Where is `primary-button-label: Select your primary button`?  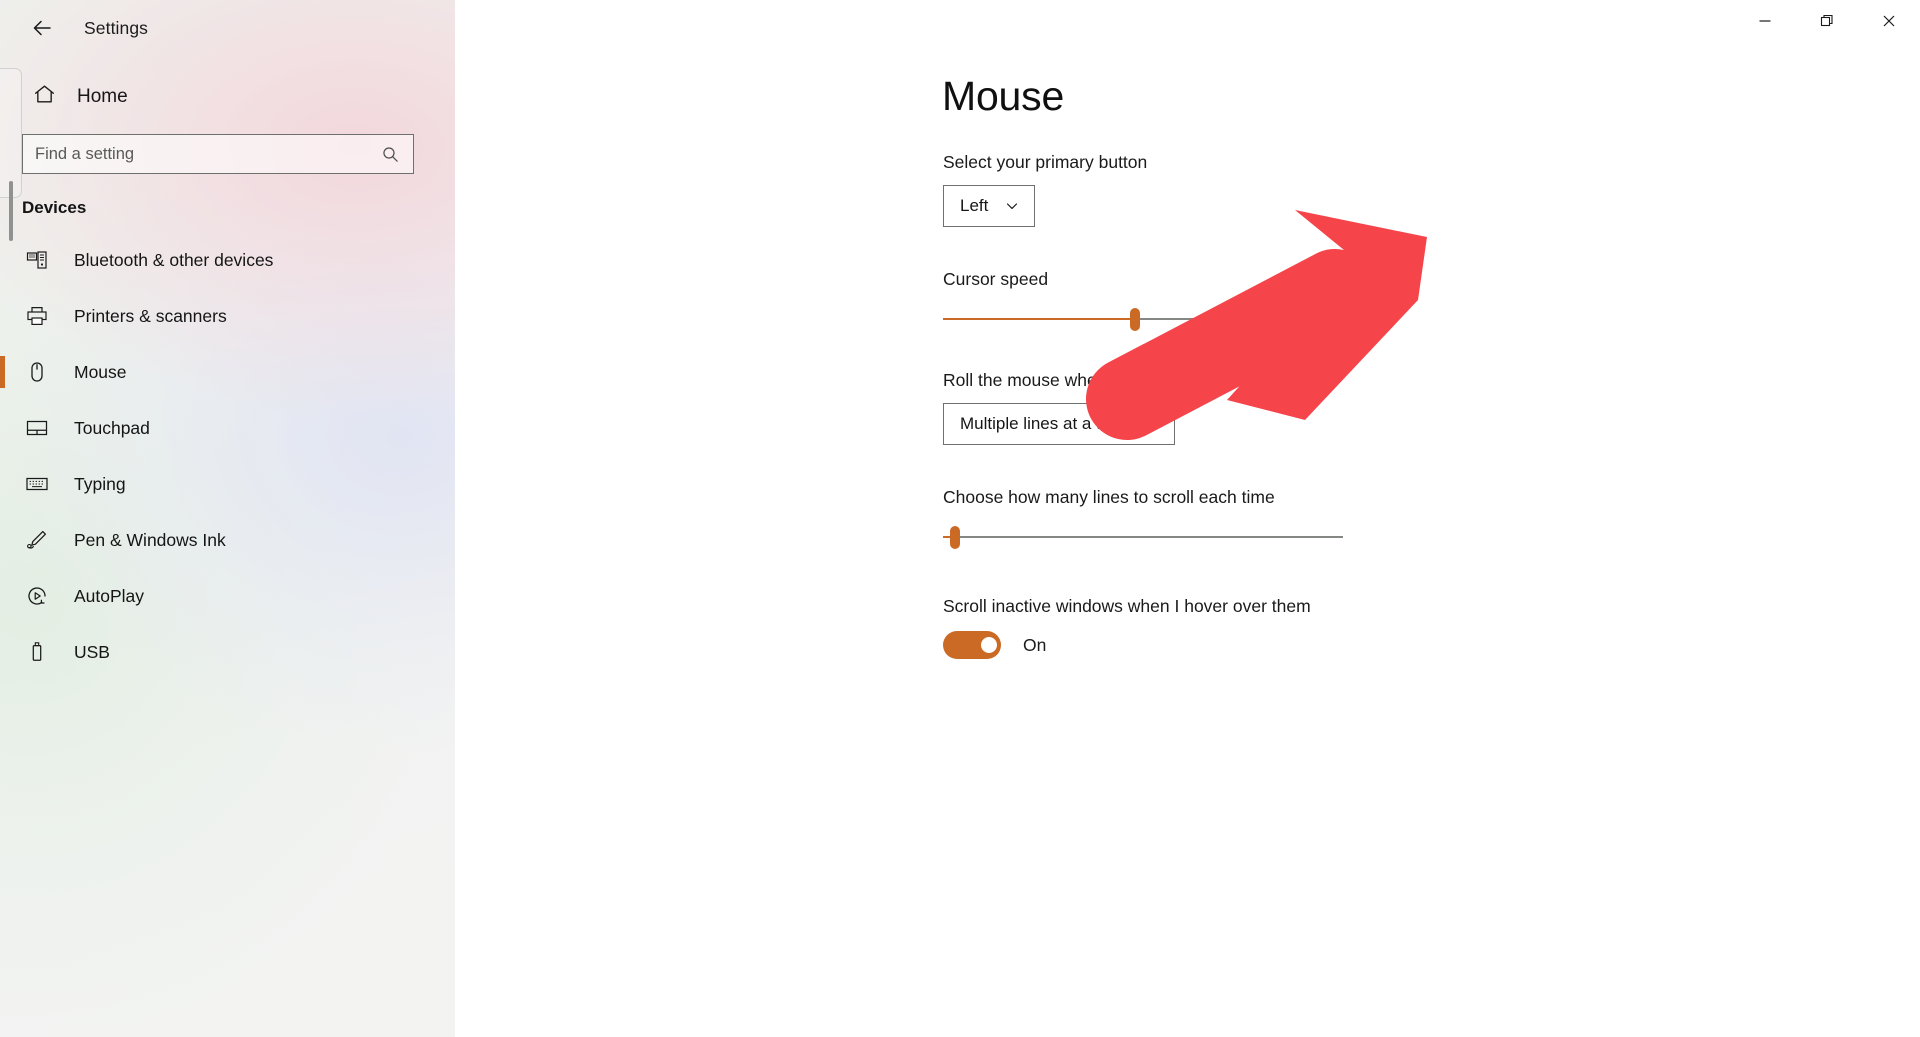 primary-button-label: Select your primary button is located at coordinates (1045, 162).